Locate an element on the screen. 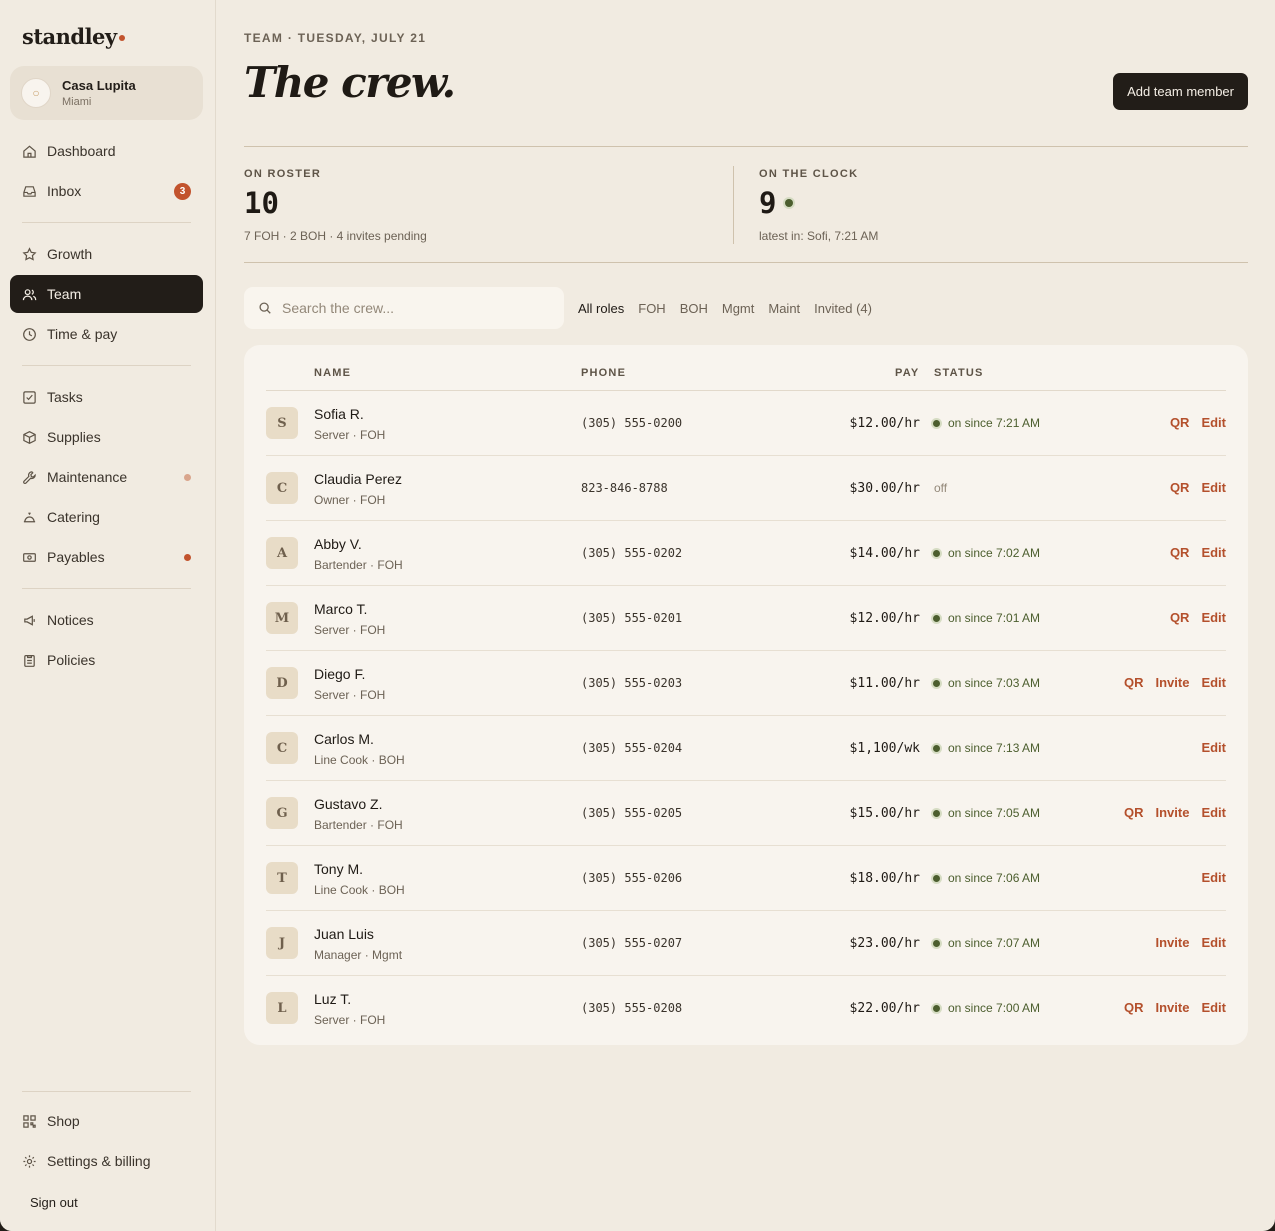 This screenshot has width=1275, height=1231. sign-out-link: Sign out is located at coordinates (54, 1202).